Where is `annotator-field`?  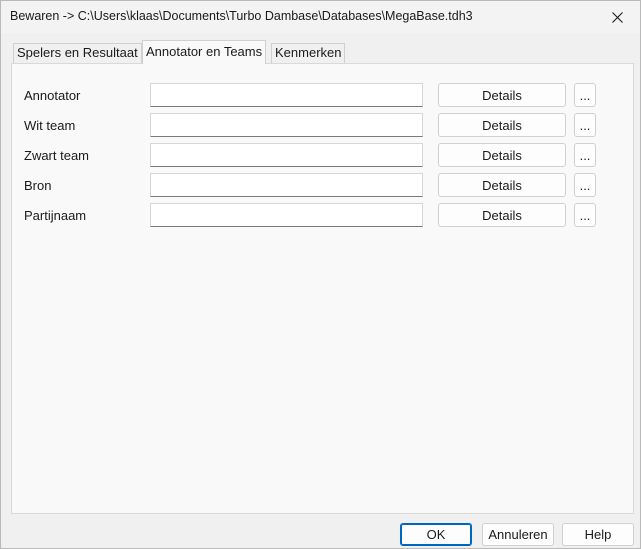
annotator-field is located at coordinates (286, 95).